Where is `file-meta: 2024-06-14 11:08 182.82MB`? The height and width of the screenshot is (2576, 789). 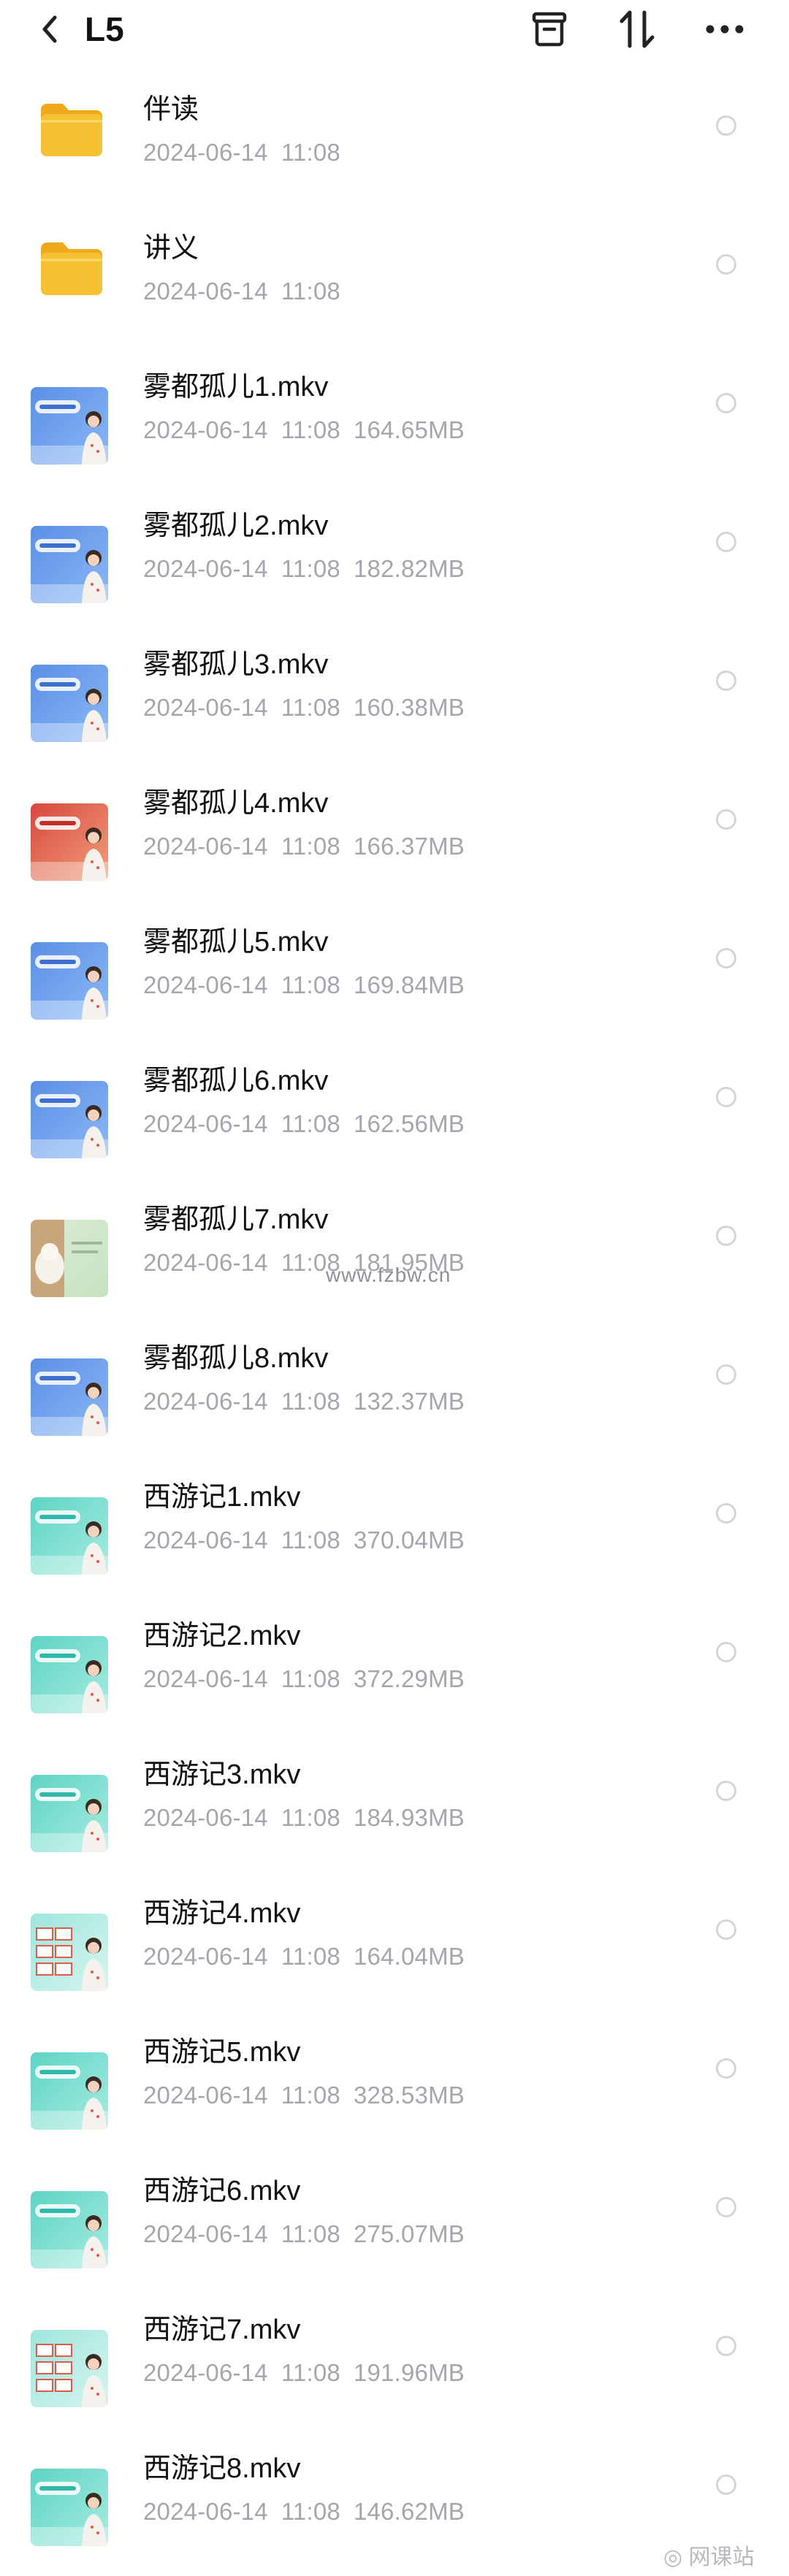 file-meta: 2024-06-14 11:08 182.82MB is located at coordinates (310, 569).